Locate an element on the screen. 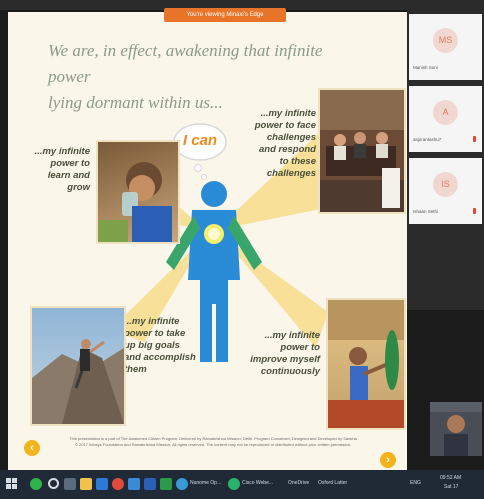 Image resolution: width=484 pixels, height=499 pixels. browser-icon is located at coordinates (118, 484).